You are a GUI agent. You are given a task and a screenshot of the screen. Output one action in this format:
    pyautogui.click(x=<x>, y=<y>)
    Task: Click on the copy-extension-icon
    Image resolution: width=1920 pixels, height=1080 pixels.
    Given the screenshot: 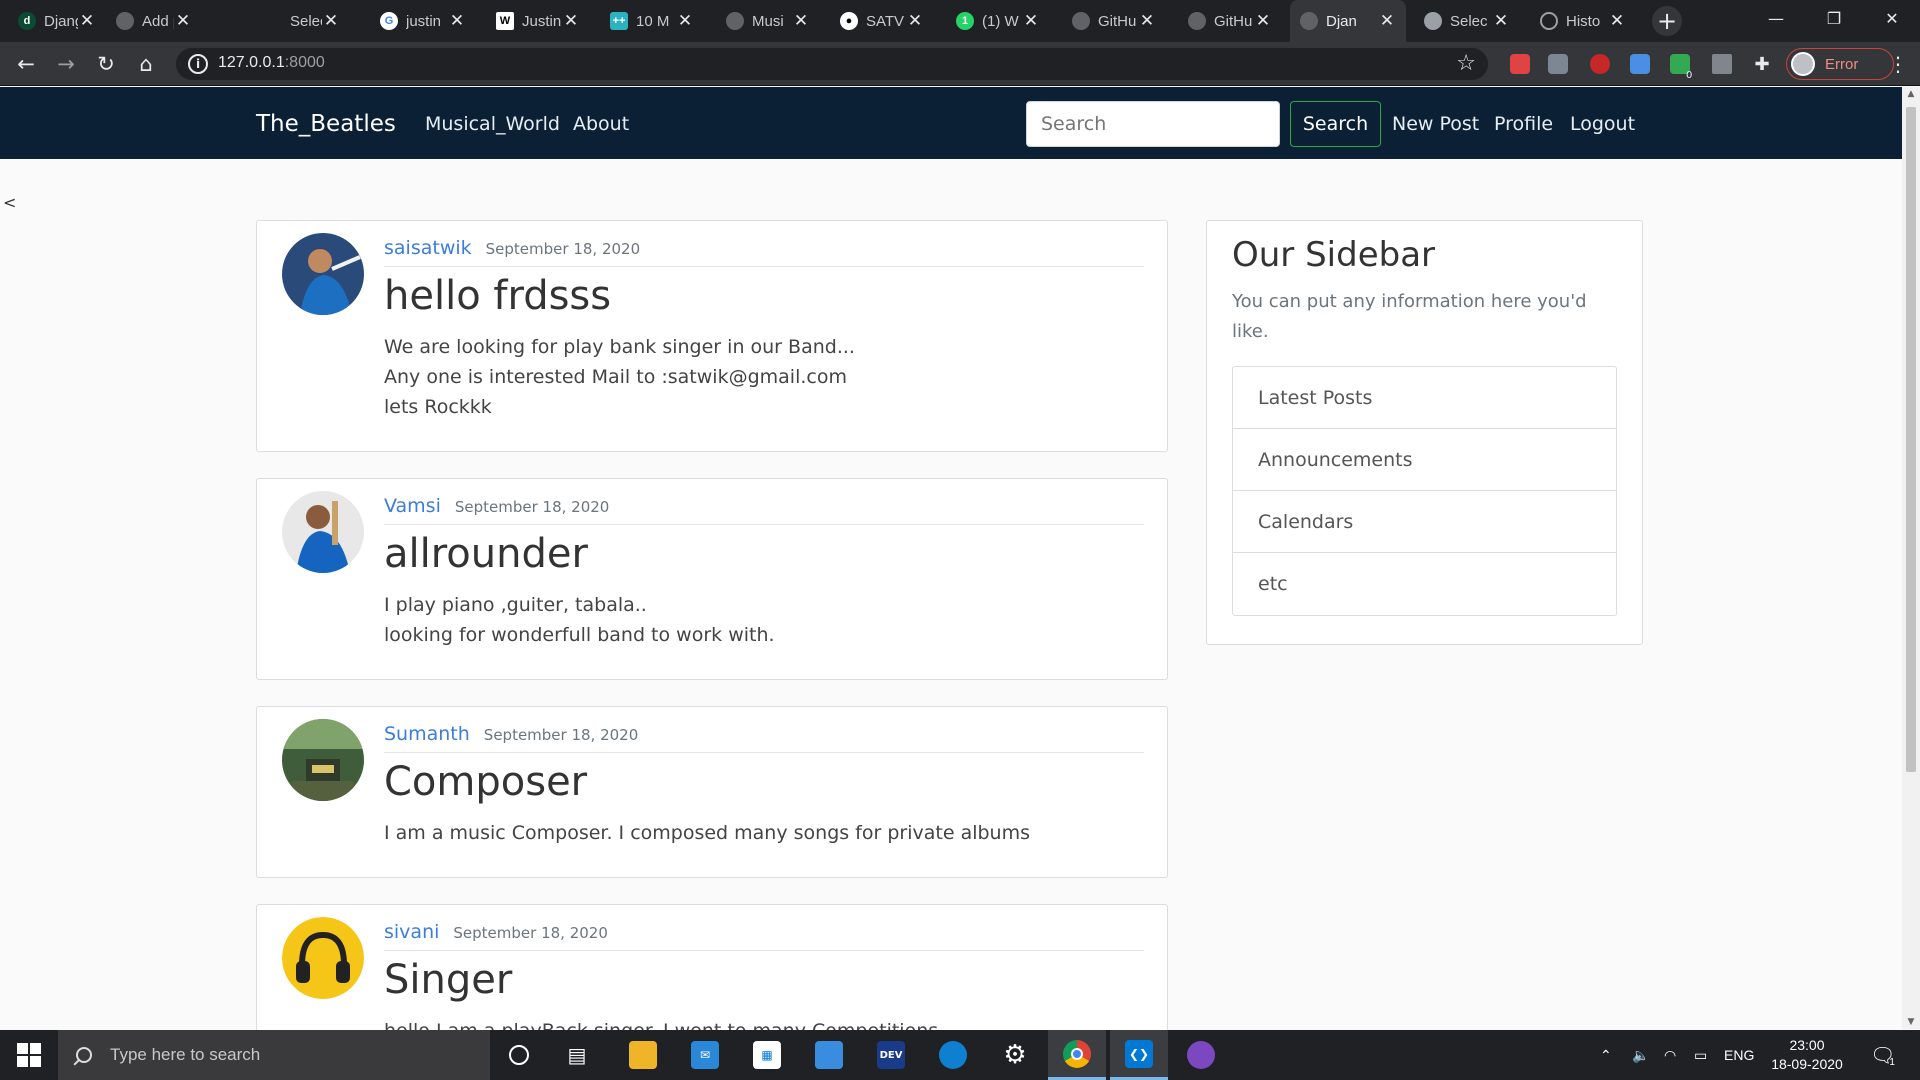 What is the action you would take?
    pyautogui.click(x=1640, y=64)
    